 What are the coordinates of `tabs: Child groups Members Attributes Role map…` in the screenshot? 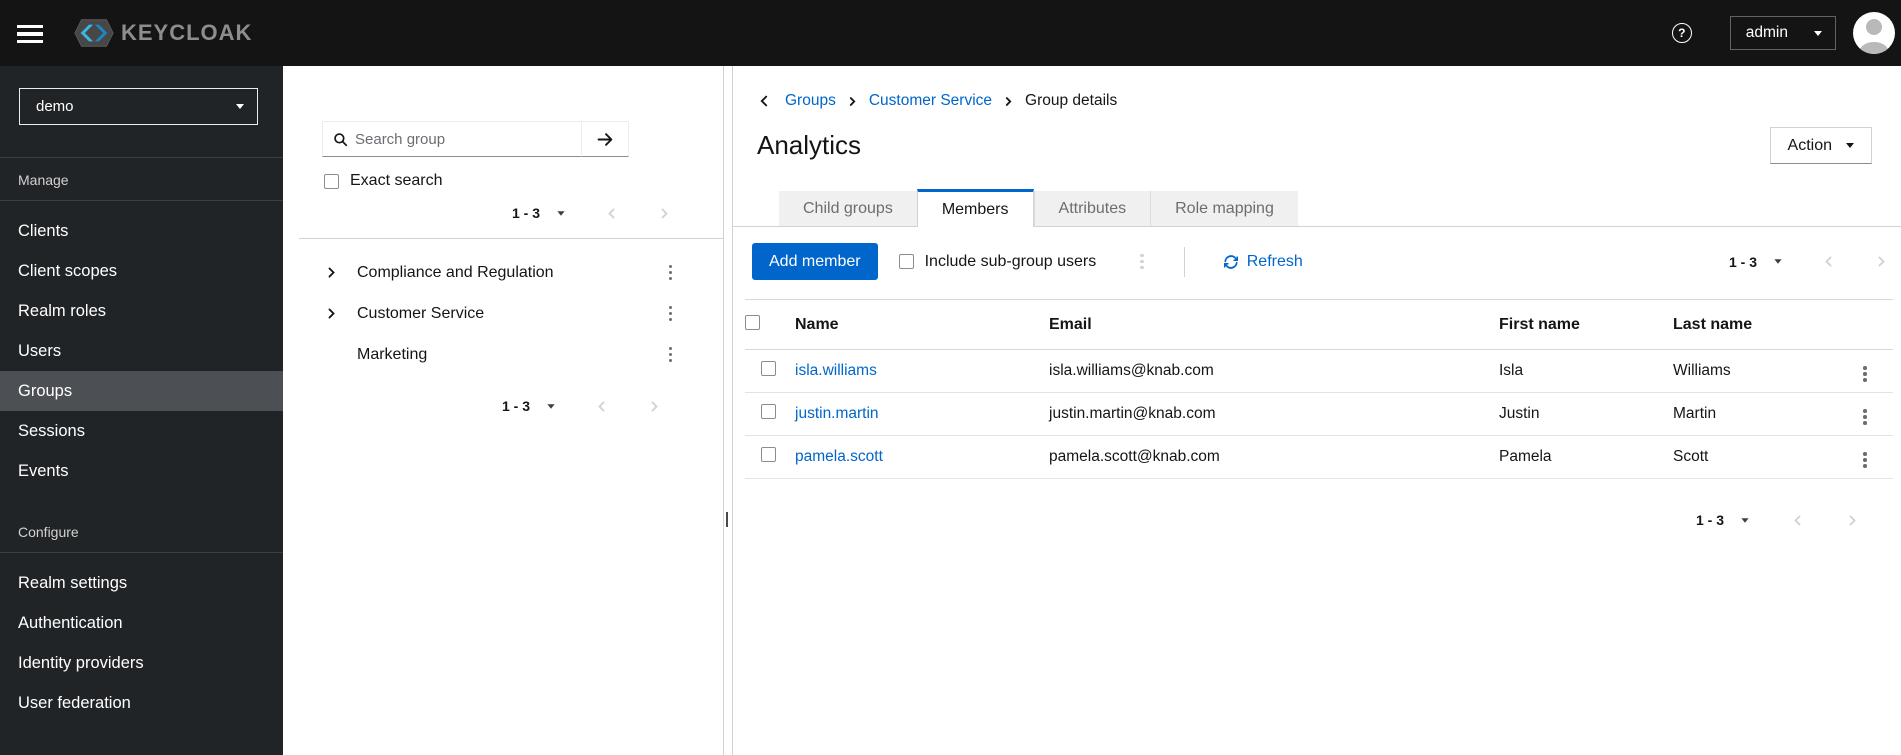 It's located at (1317, 208).